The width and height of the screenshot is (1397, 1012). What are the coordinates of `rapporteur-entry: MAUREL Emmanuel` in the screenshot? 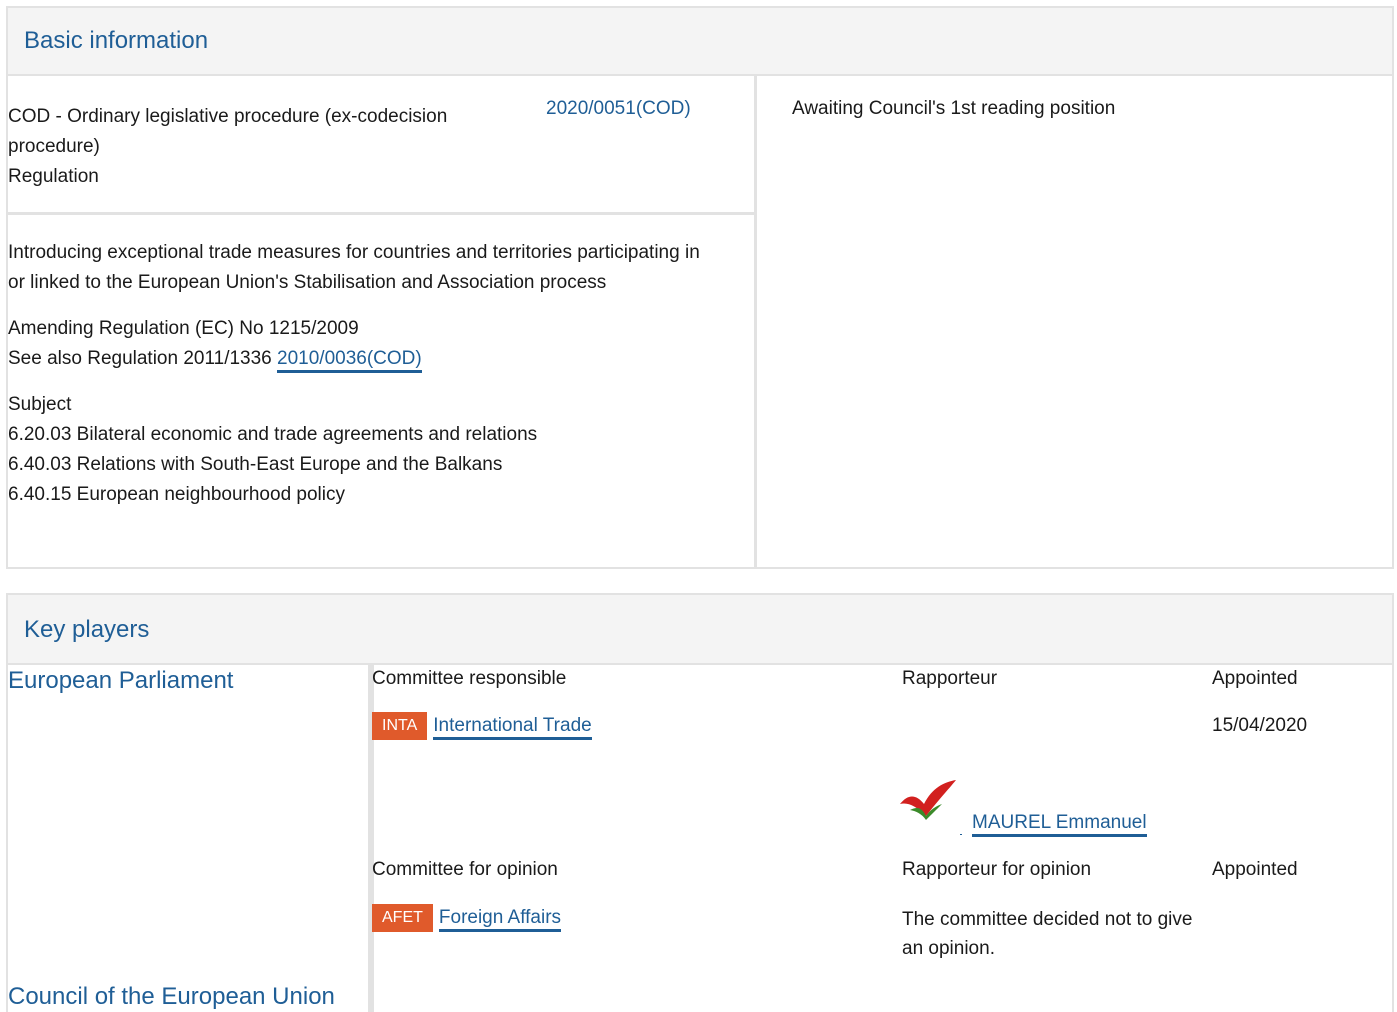 It's located at (1053, 824).